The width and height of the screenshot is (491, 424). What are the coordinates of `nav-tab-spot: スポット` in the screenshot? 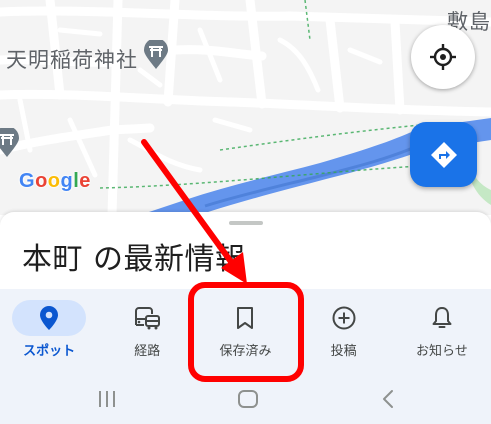 It's located at (49, 331).